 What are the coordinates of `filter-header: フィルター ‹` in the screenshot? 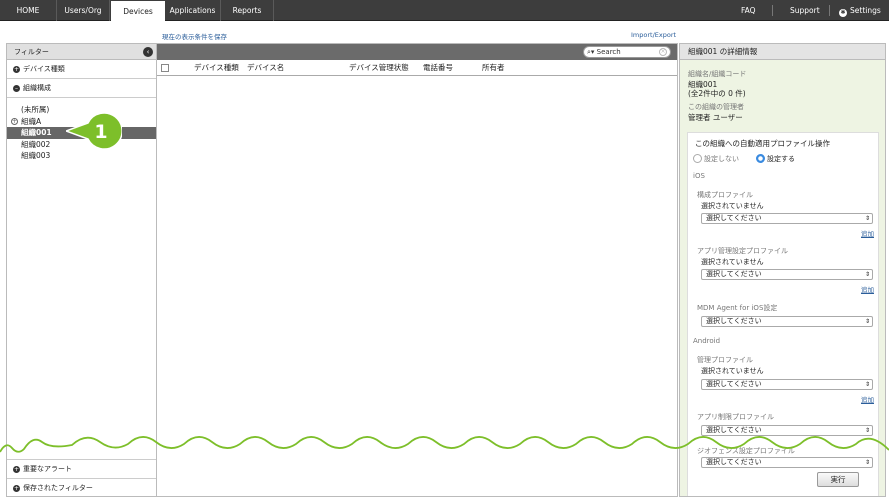 It's located at (81, 52).